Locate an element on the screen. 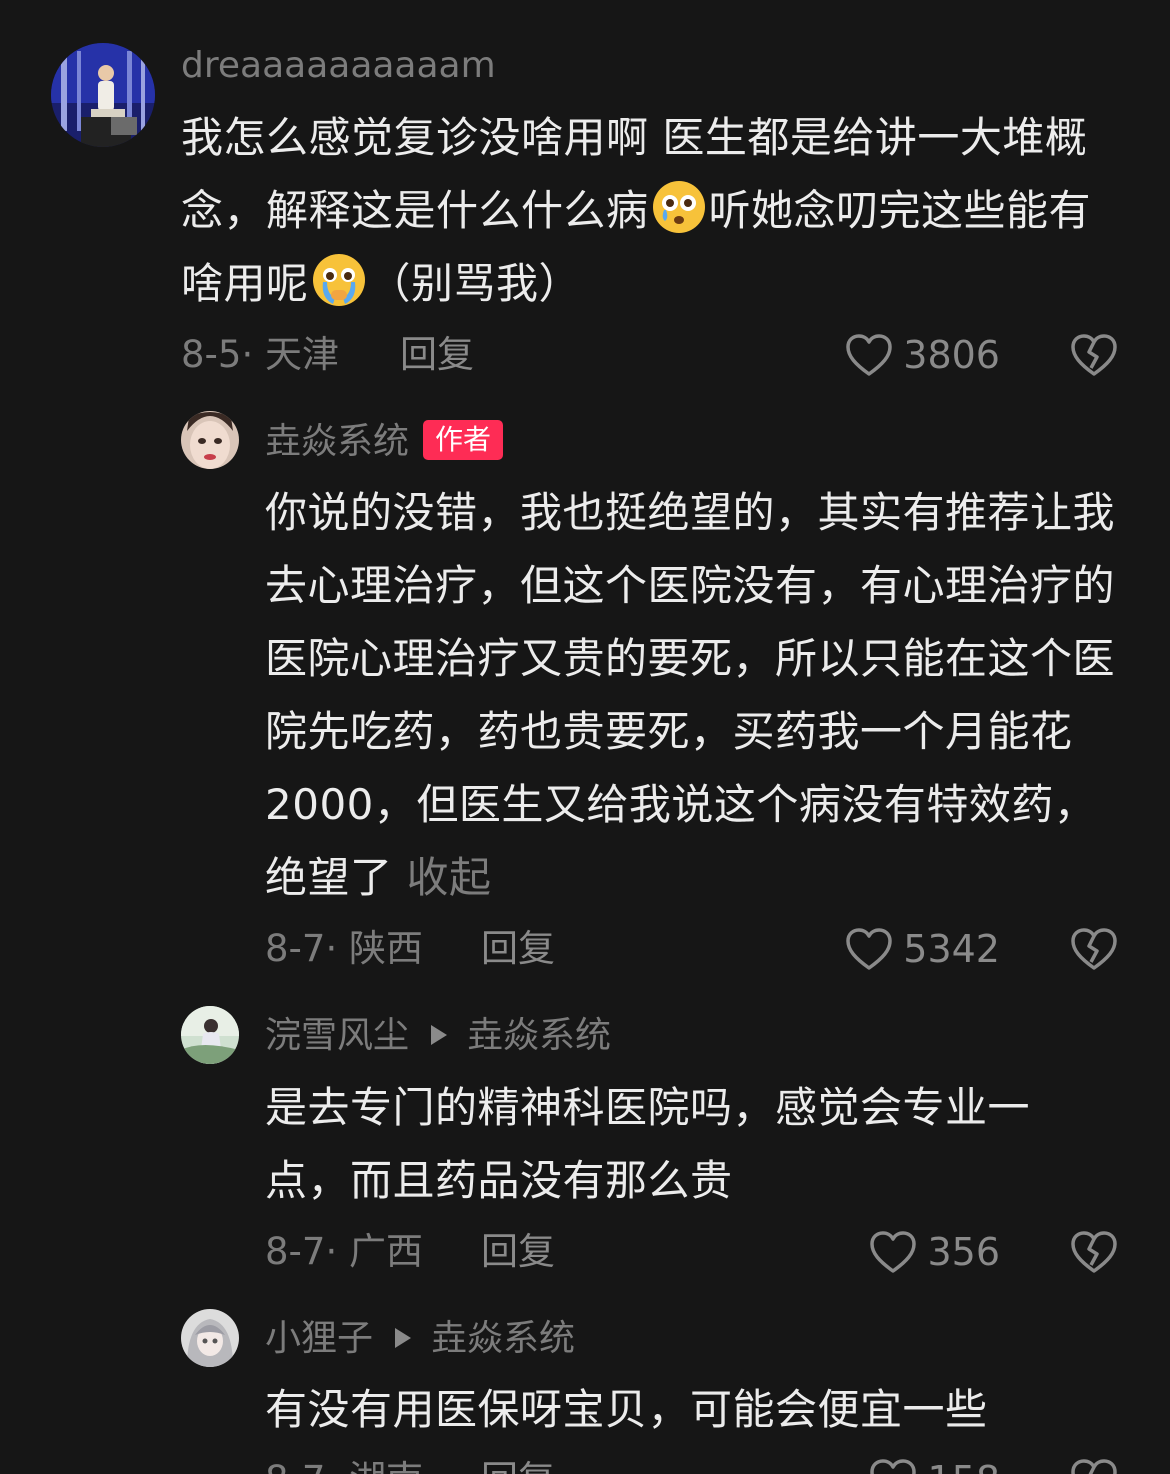 This screenshot has height=1474, width=1170. comment-text: 有没有用医保呀宝贝，可能会便宜一些 is located at coordinates (626, 1409).